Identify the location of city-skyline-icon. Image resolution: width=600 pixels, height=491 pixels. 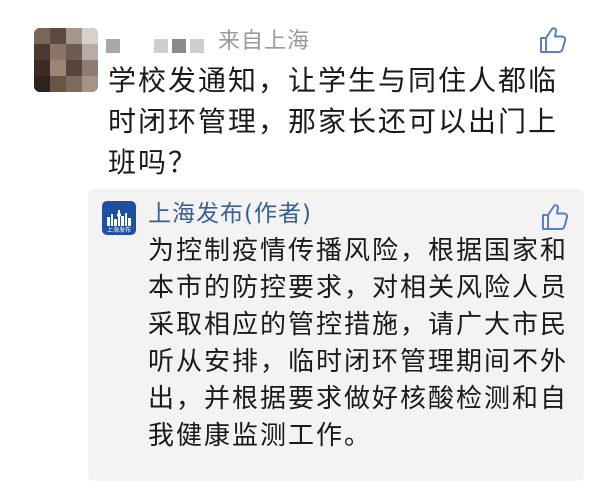
(119, 218).